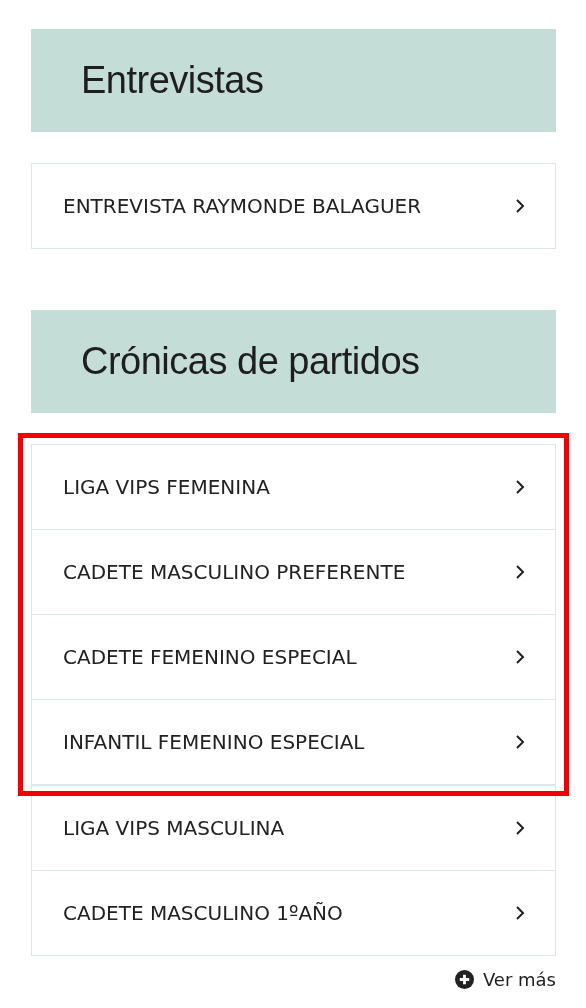  What do you see at coordinates (464, 979) in the screenshot?
I see `plus-circle-icon` at bounding box center [464, 979].